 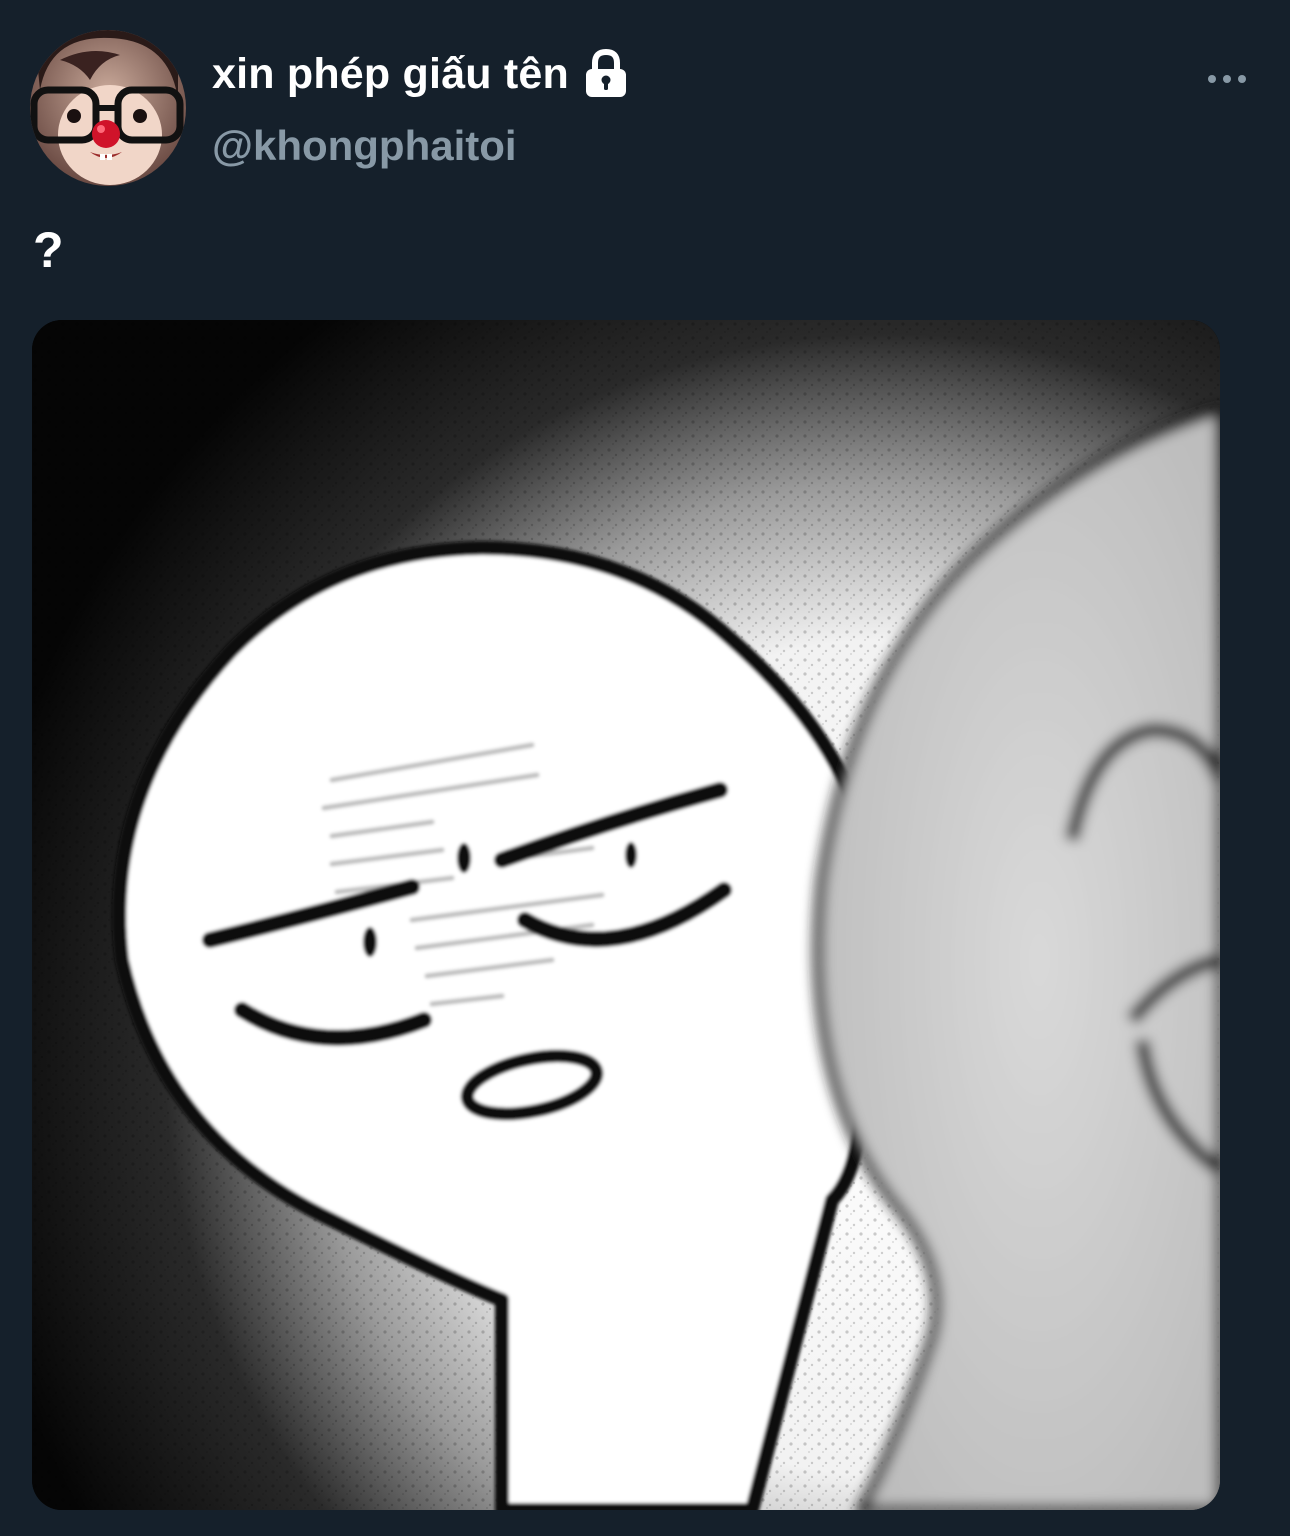 What do you see at coordinates (390, 74) in the screenshot?
I see `display-name: xin phép giấu tên` at bounding box center [390, 74].